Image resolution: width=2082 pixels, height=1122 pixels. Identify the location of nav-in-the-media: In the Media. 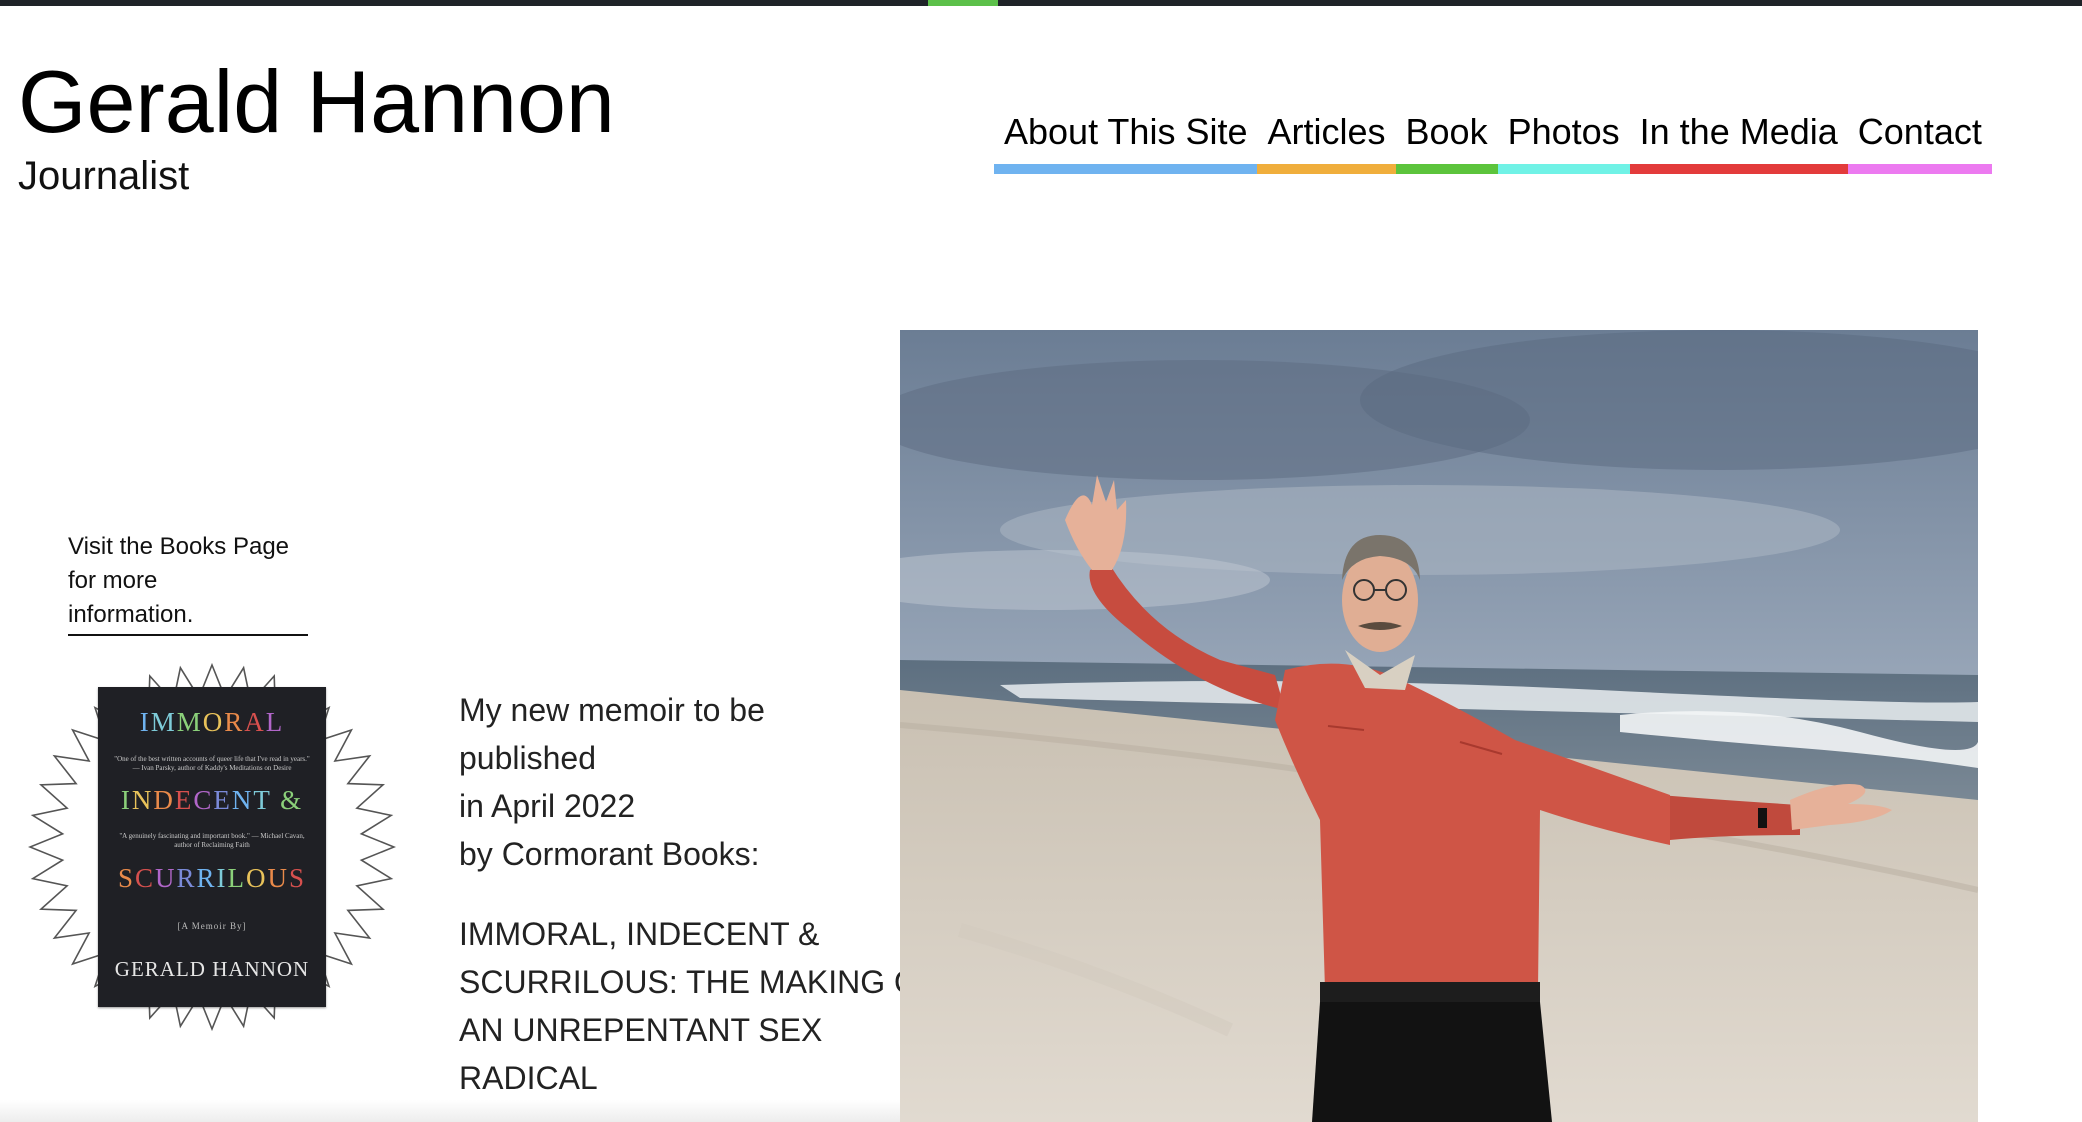
(1738, 140).